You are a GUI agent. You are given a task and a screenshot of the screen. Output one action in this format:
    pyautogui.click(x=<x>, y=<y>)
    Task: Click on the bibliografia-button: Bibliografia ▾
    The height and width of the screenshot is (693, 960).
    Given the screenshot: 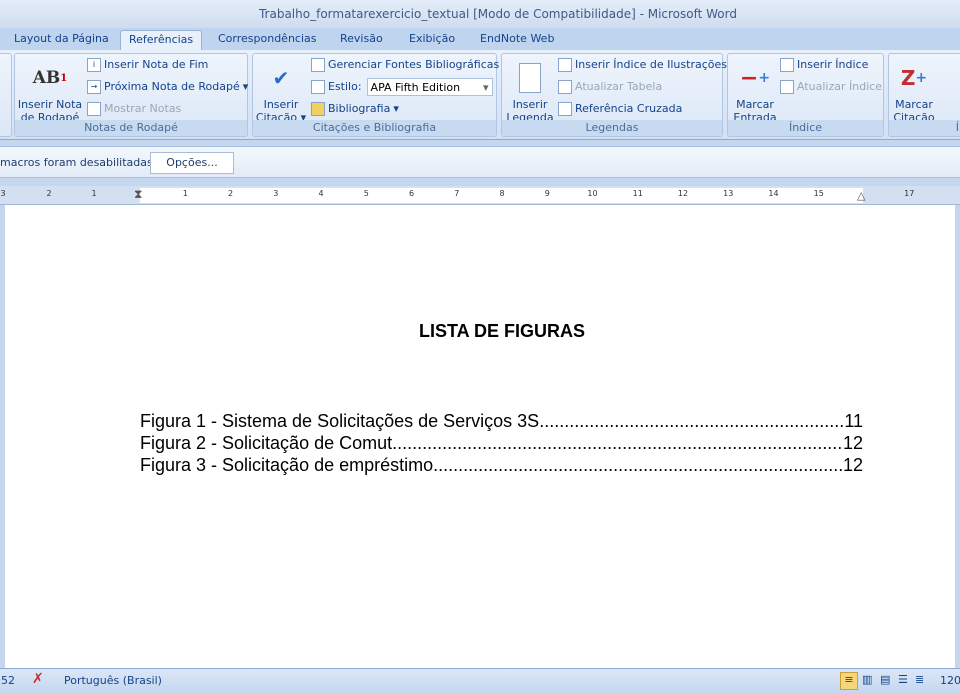 What is the action you would take?
    pyautogui.click(x=355, y=109)
    